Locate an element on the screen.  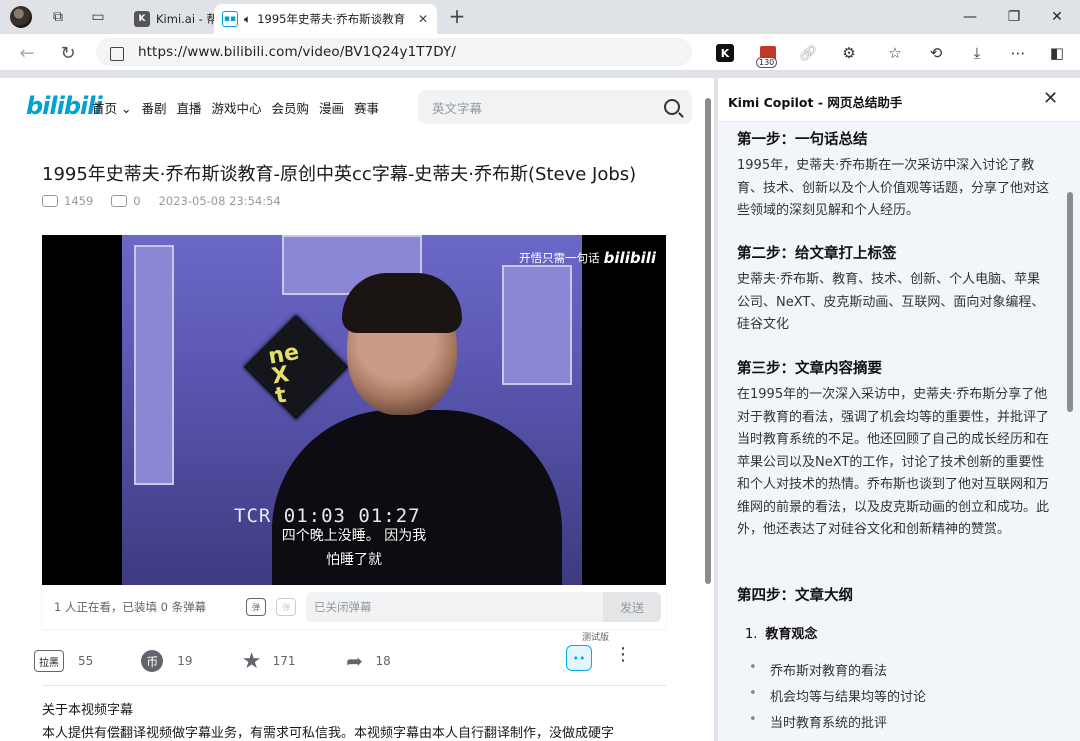
link-icon: 🔗︎ is located at coordinates (808, 53).